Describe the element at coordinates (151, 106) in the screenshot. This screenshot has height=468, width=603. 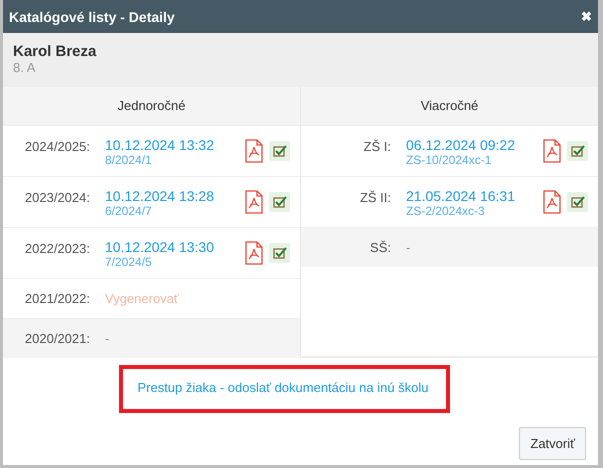
I see `column-header: Jednoročné` at that location.